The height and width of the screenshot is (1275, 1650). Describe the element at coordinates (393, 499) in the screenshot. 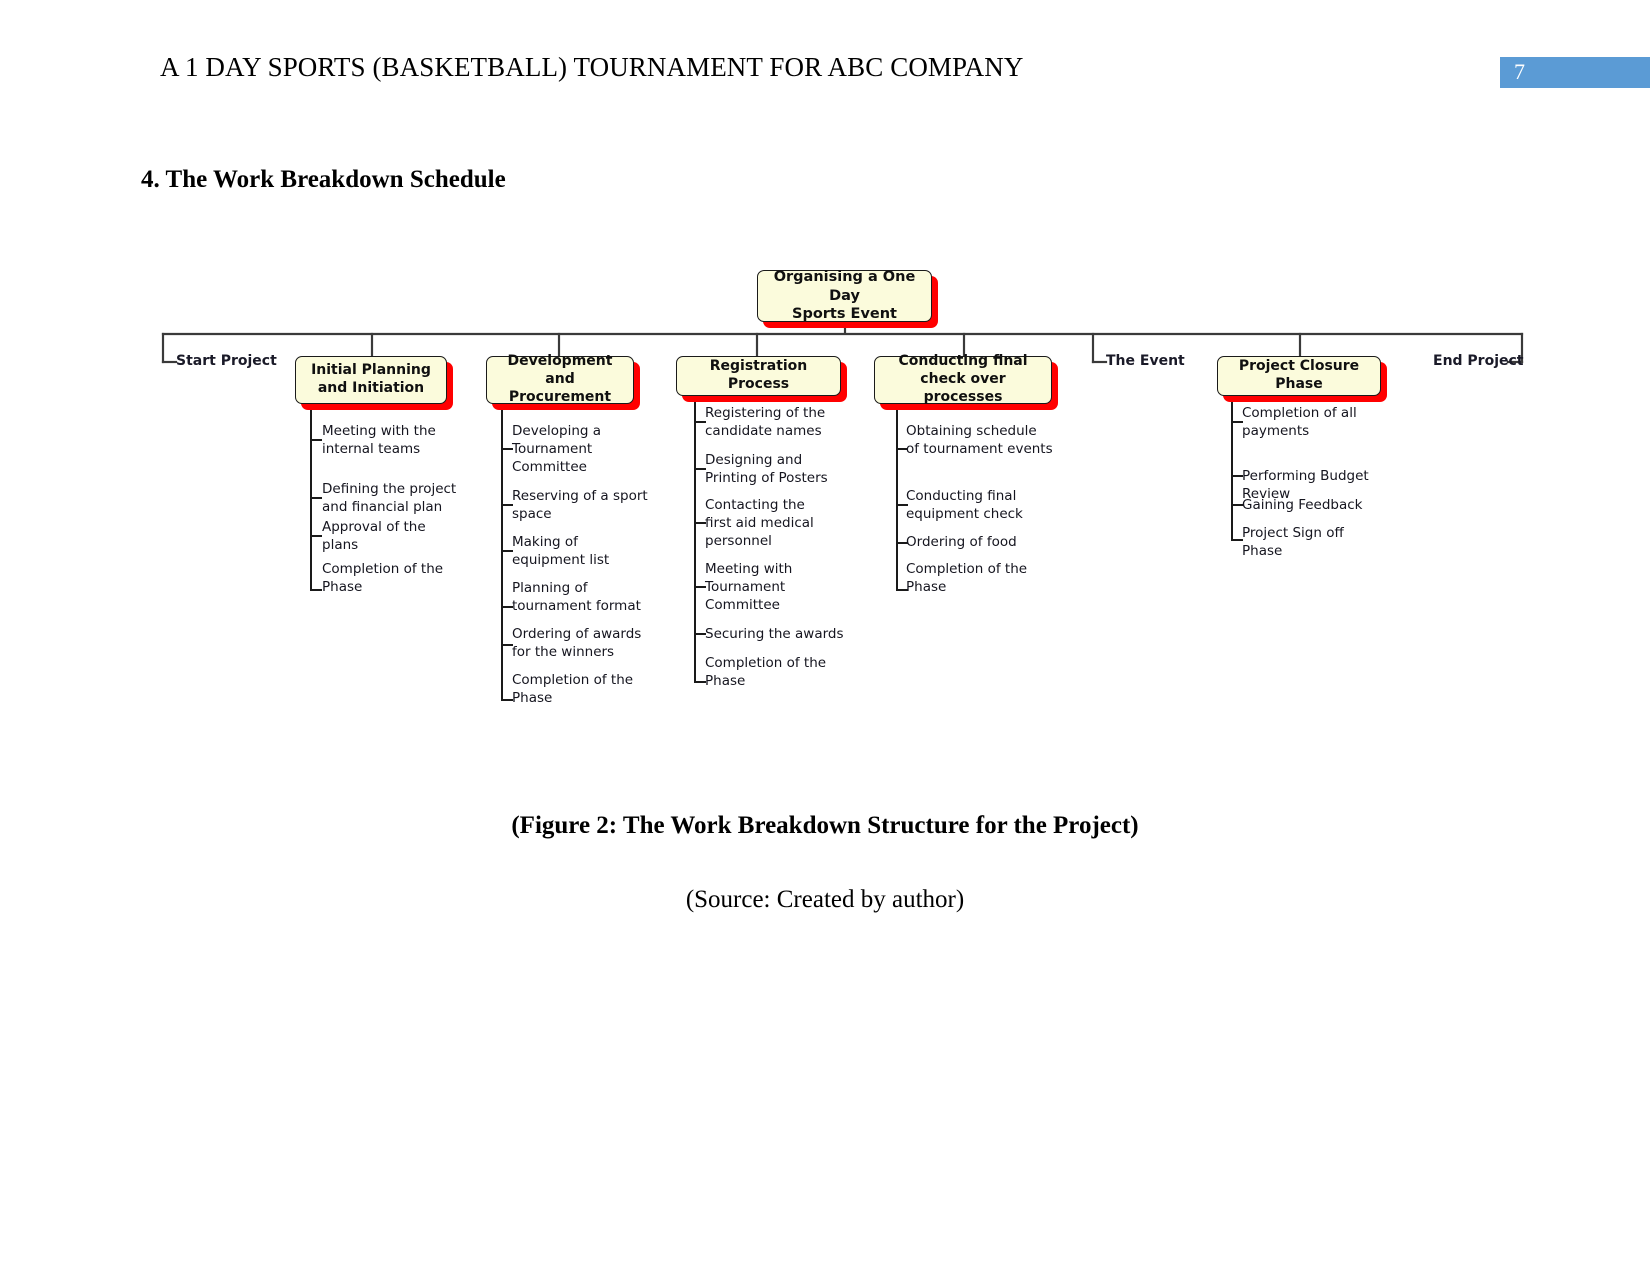

I see `wbs-task: Defining the project and financial plan` at that location.